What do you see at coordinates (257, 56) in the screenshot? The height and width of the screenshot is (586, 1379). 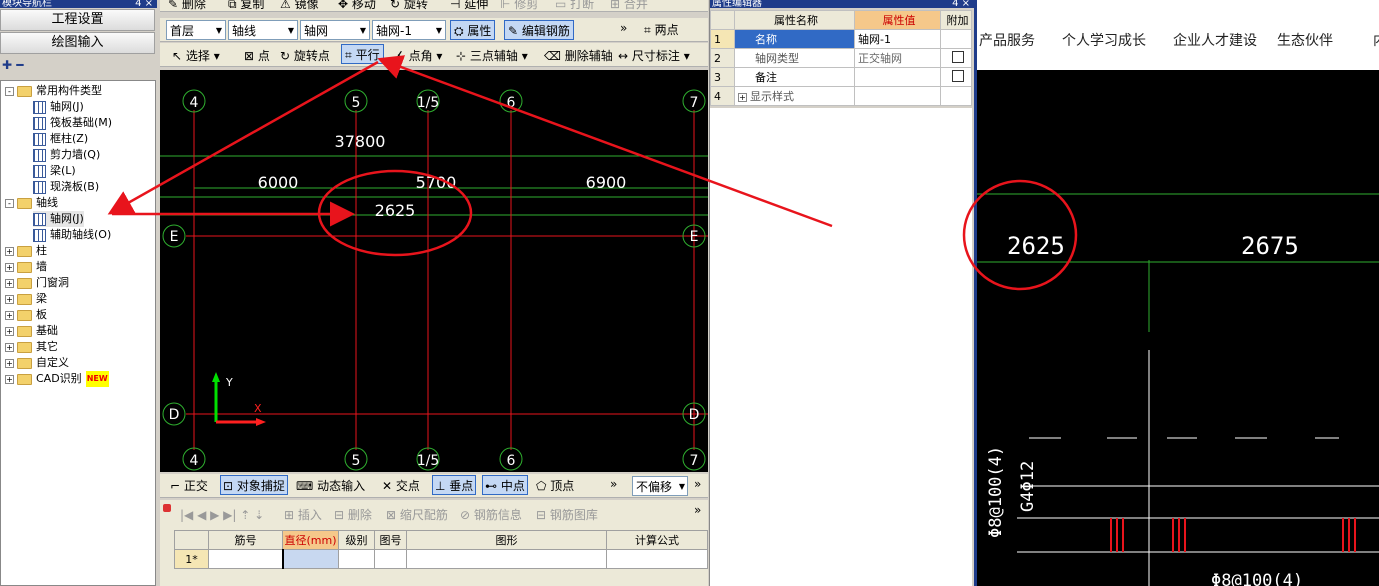 I see `point-button: ⊠ 点` at bounding box center [257, 56].